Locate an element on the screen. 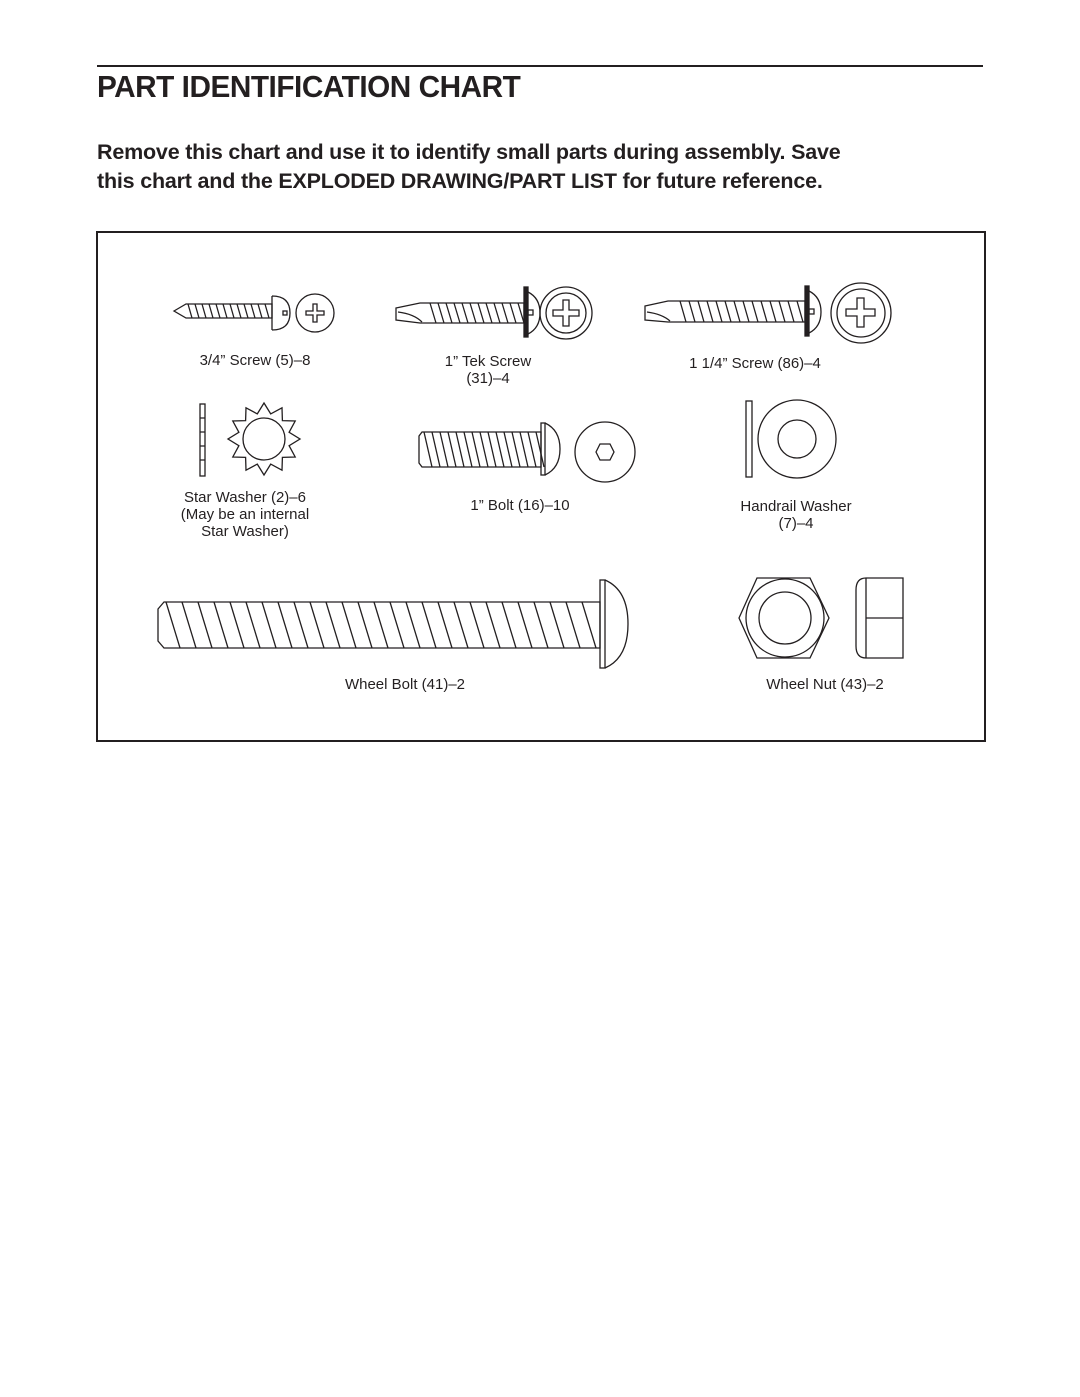  long-button-bolt-icon is located at coordinates (393, 624).